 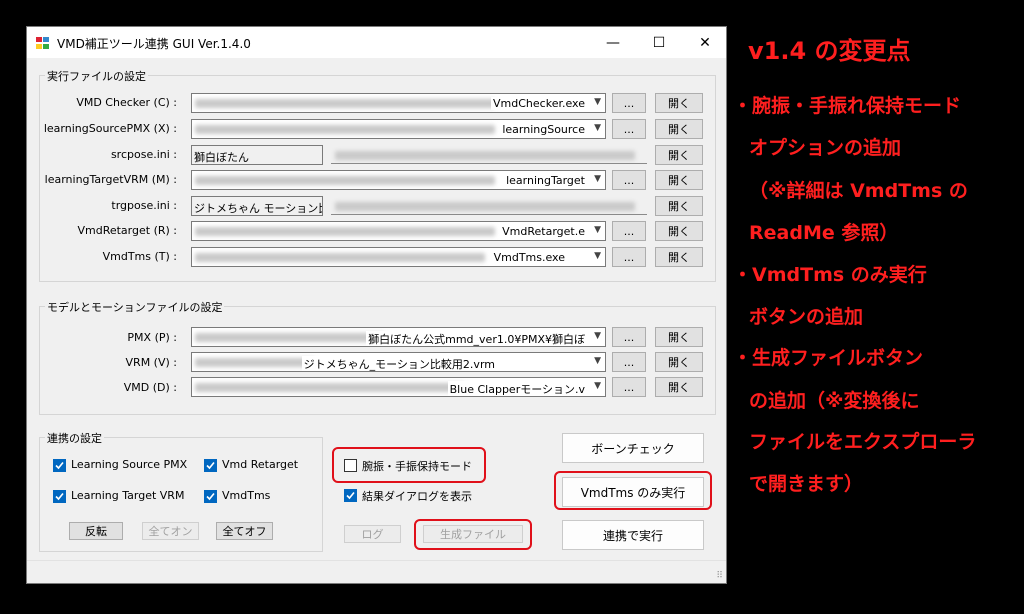 I want to click on vmd-retarget-open-button: 開く, so click(x=679, y=231).